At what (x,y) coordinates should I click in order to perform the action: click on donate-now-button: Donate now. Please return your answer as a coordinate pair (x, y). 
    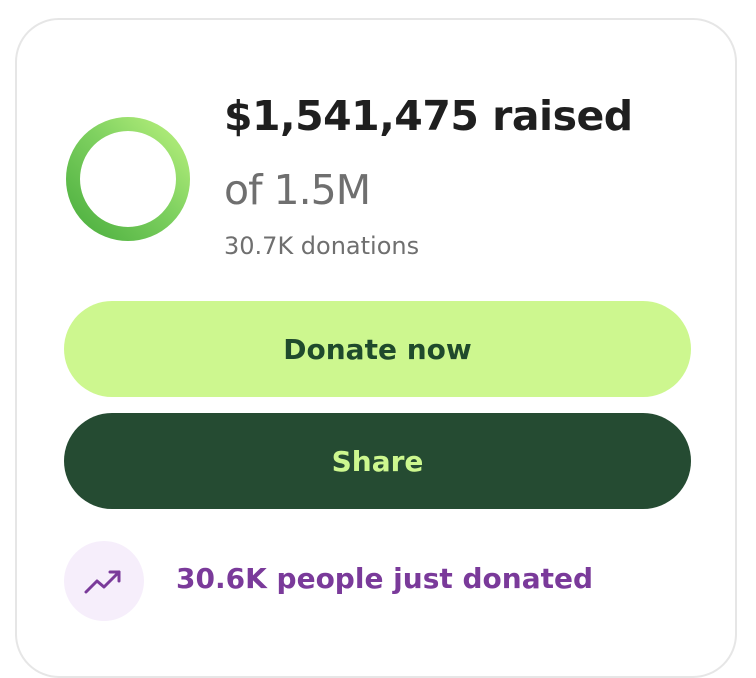
    Looking at the image, I should click on (377, 349).